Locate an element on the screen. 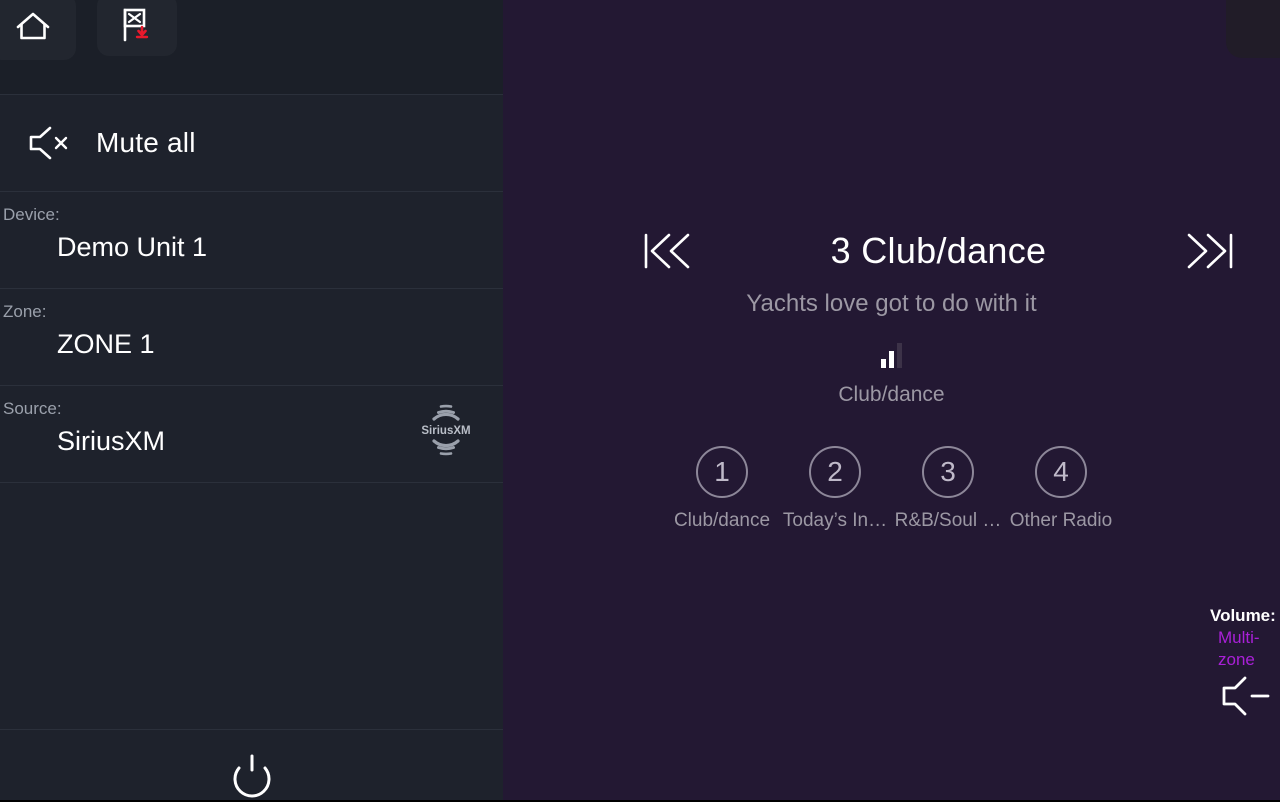  signal-strength-icon is located at coordinates (891, 356).